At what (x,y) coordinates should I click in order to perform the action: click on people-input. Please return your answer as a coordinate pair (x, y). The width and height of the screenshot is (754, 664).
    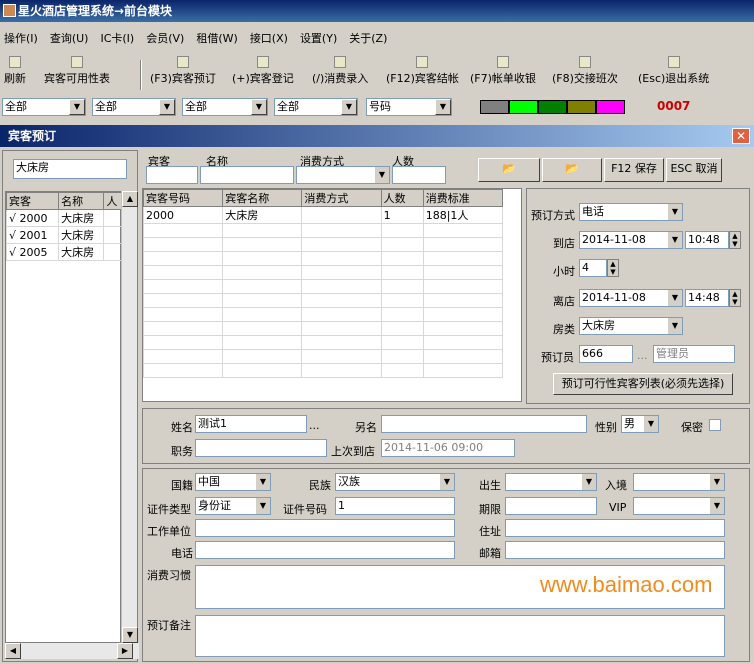
    Looking at the image, I should click on (419, 175).